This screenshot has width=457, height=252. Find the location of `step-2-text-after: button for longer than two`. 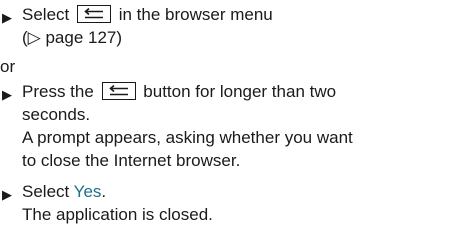

step-2-text-after: button for longer than two is located at coordinates (240, 91).